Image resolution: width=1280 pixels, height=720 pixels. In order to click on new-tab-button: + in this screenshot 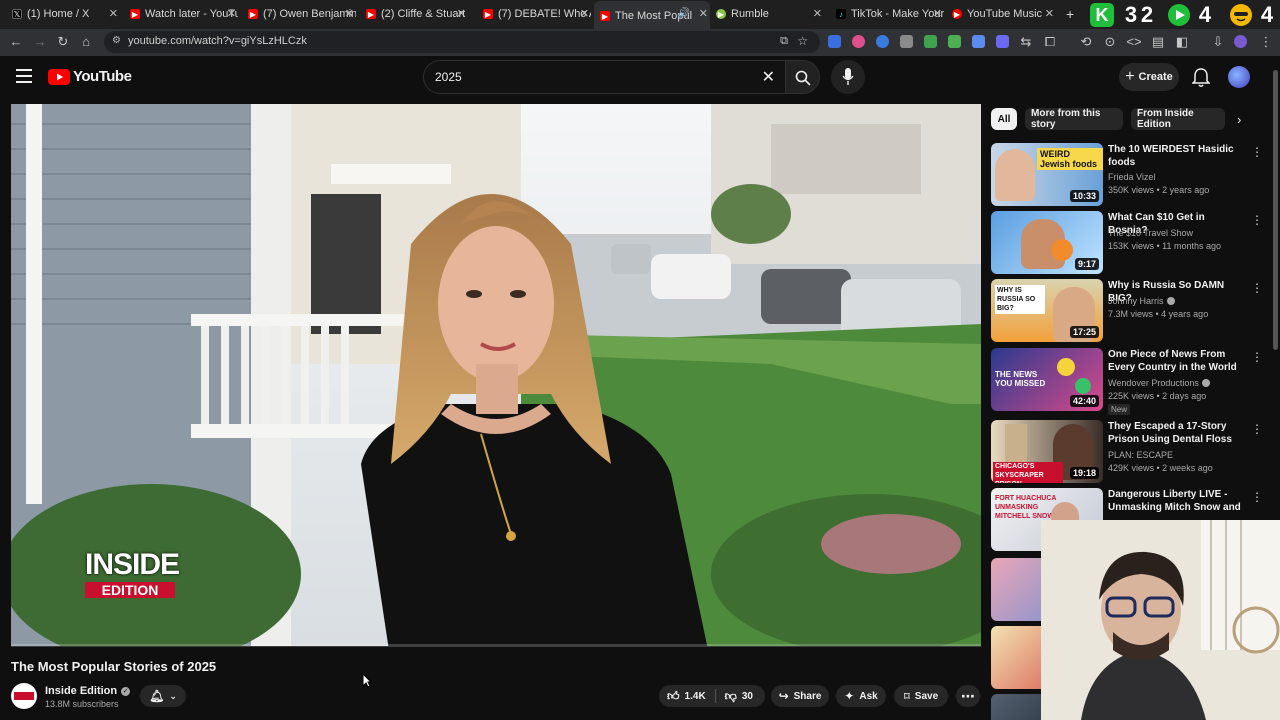, I will do `click(1073, 14)`.